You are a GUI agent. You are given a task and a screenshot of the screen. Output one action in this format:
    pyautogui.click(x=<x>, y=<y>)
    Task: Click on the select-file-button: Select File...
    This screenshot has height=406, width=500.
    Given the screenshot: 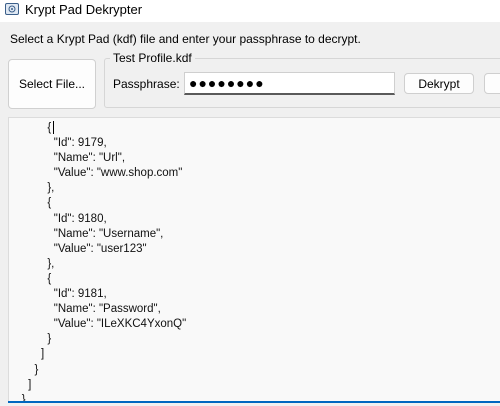 What is the action you would take?
    pyautogui.click(x=52, y=84)
    